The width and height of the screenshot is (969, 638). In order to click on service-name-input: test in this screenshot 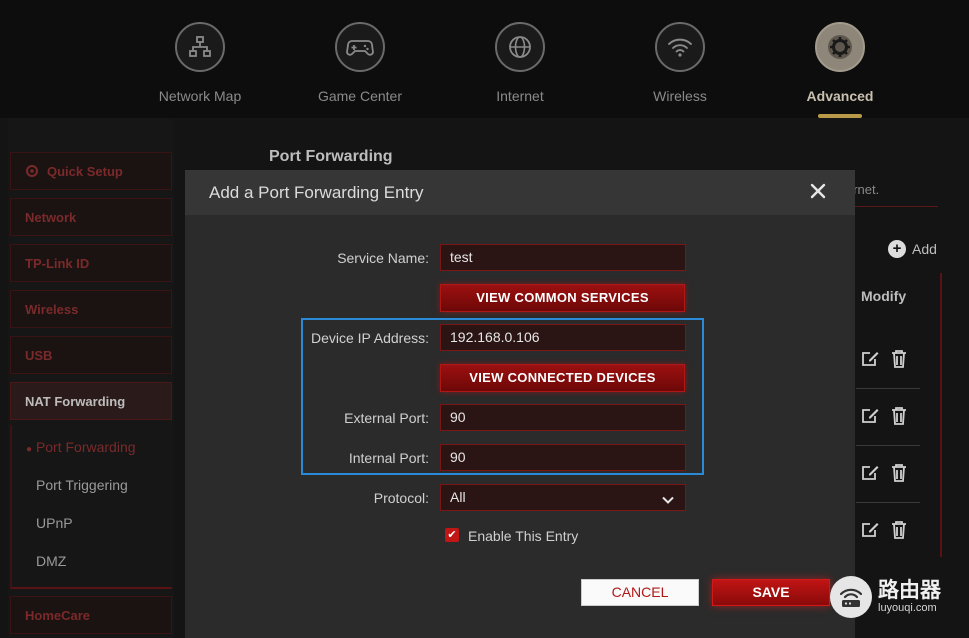, I will do `click(563, 257)`.